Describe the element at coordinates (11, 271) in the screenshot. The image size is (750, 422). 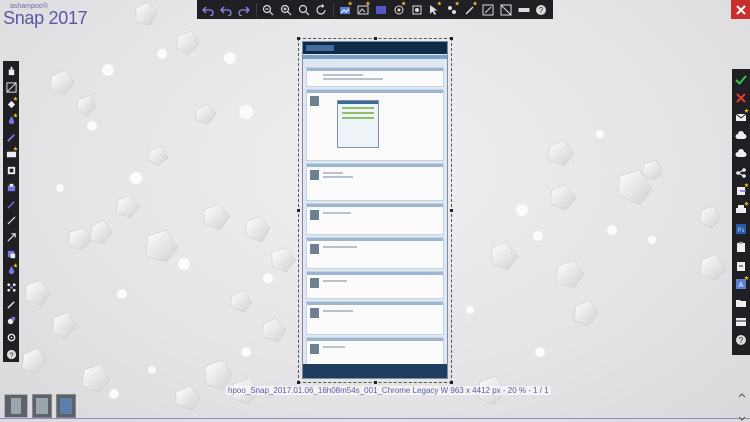
I see `paint-icon` at that location.